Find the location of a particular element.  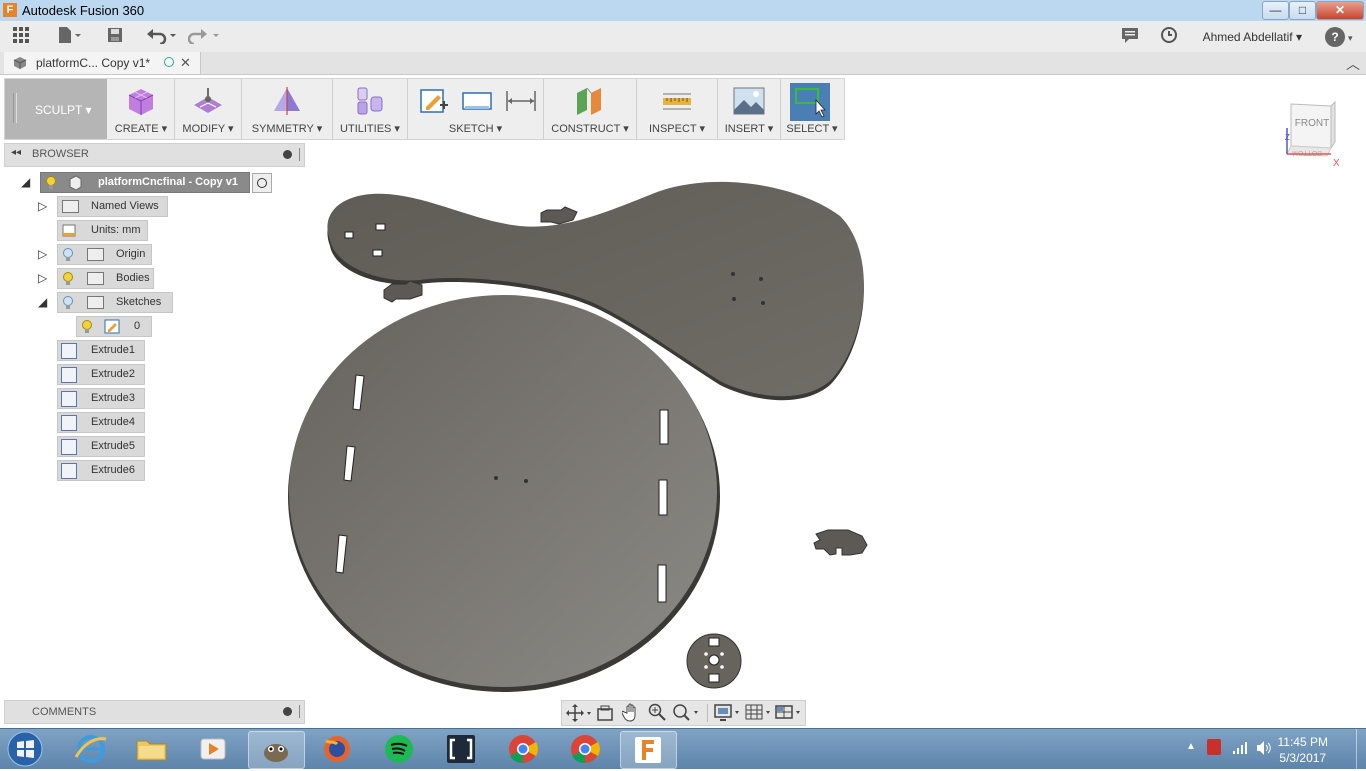

symmetry-icon is located at coordinates (287, 101).